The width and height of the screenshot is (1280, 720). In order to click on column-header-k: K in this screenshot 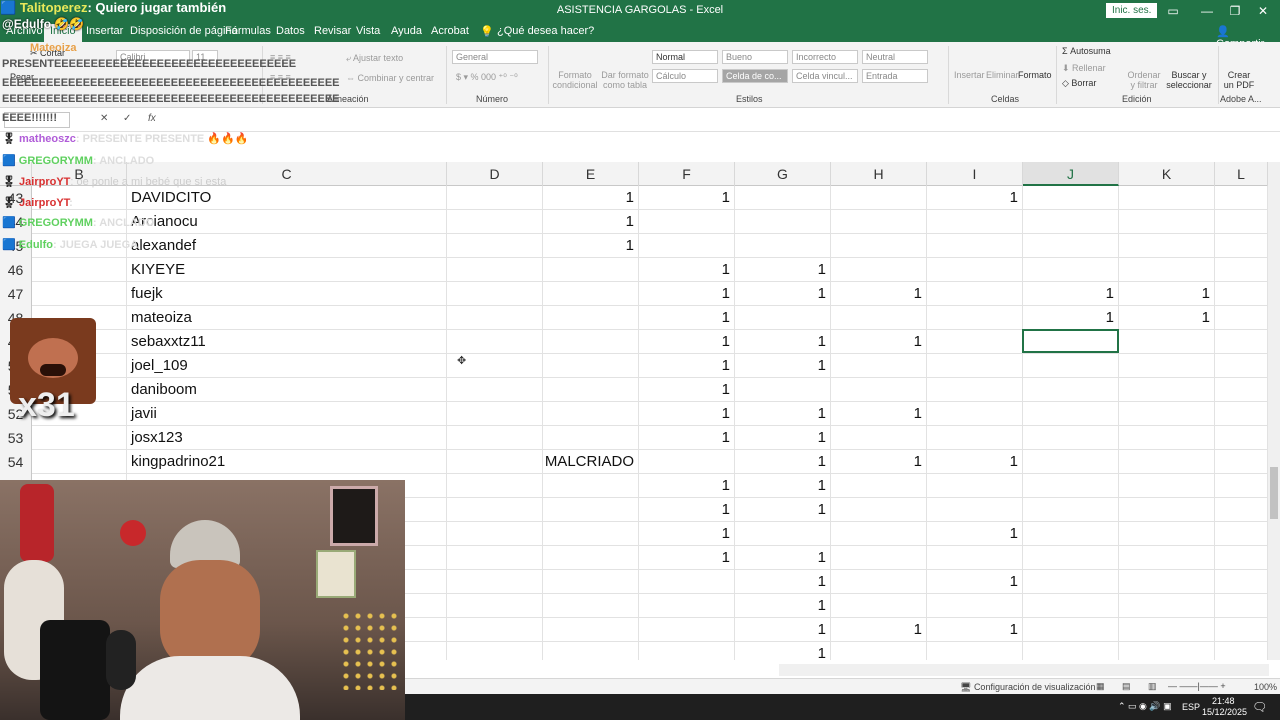, I will do `click(1167, 174)`.